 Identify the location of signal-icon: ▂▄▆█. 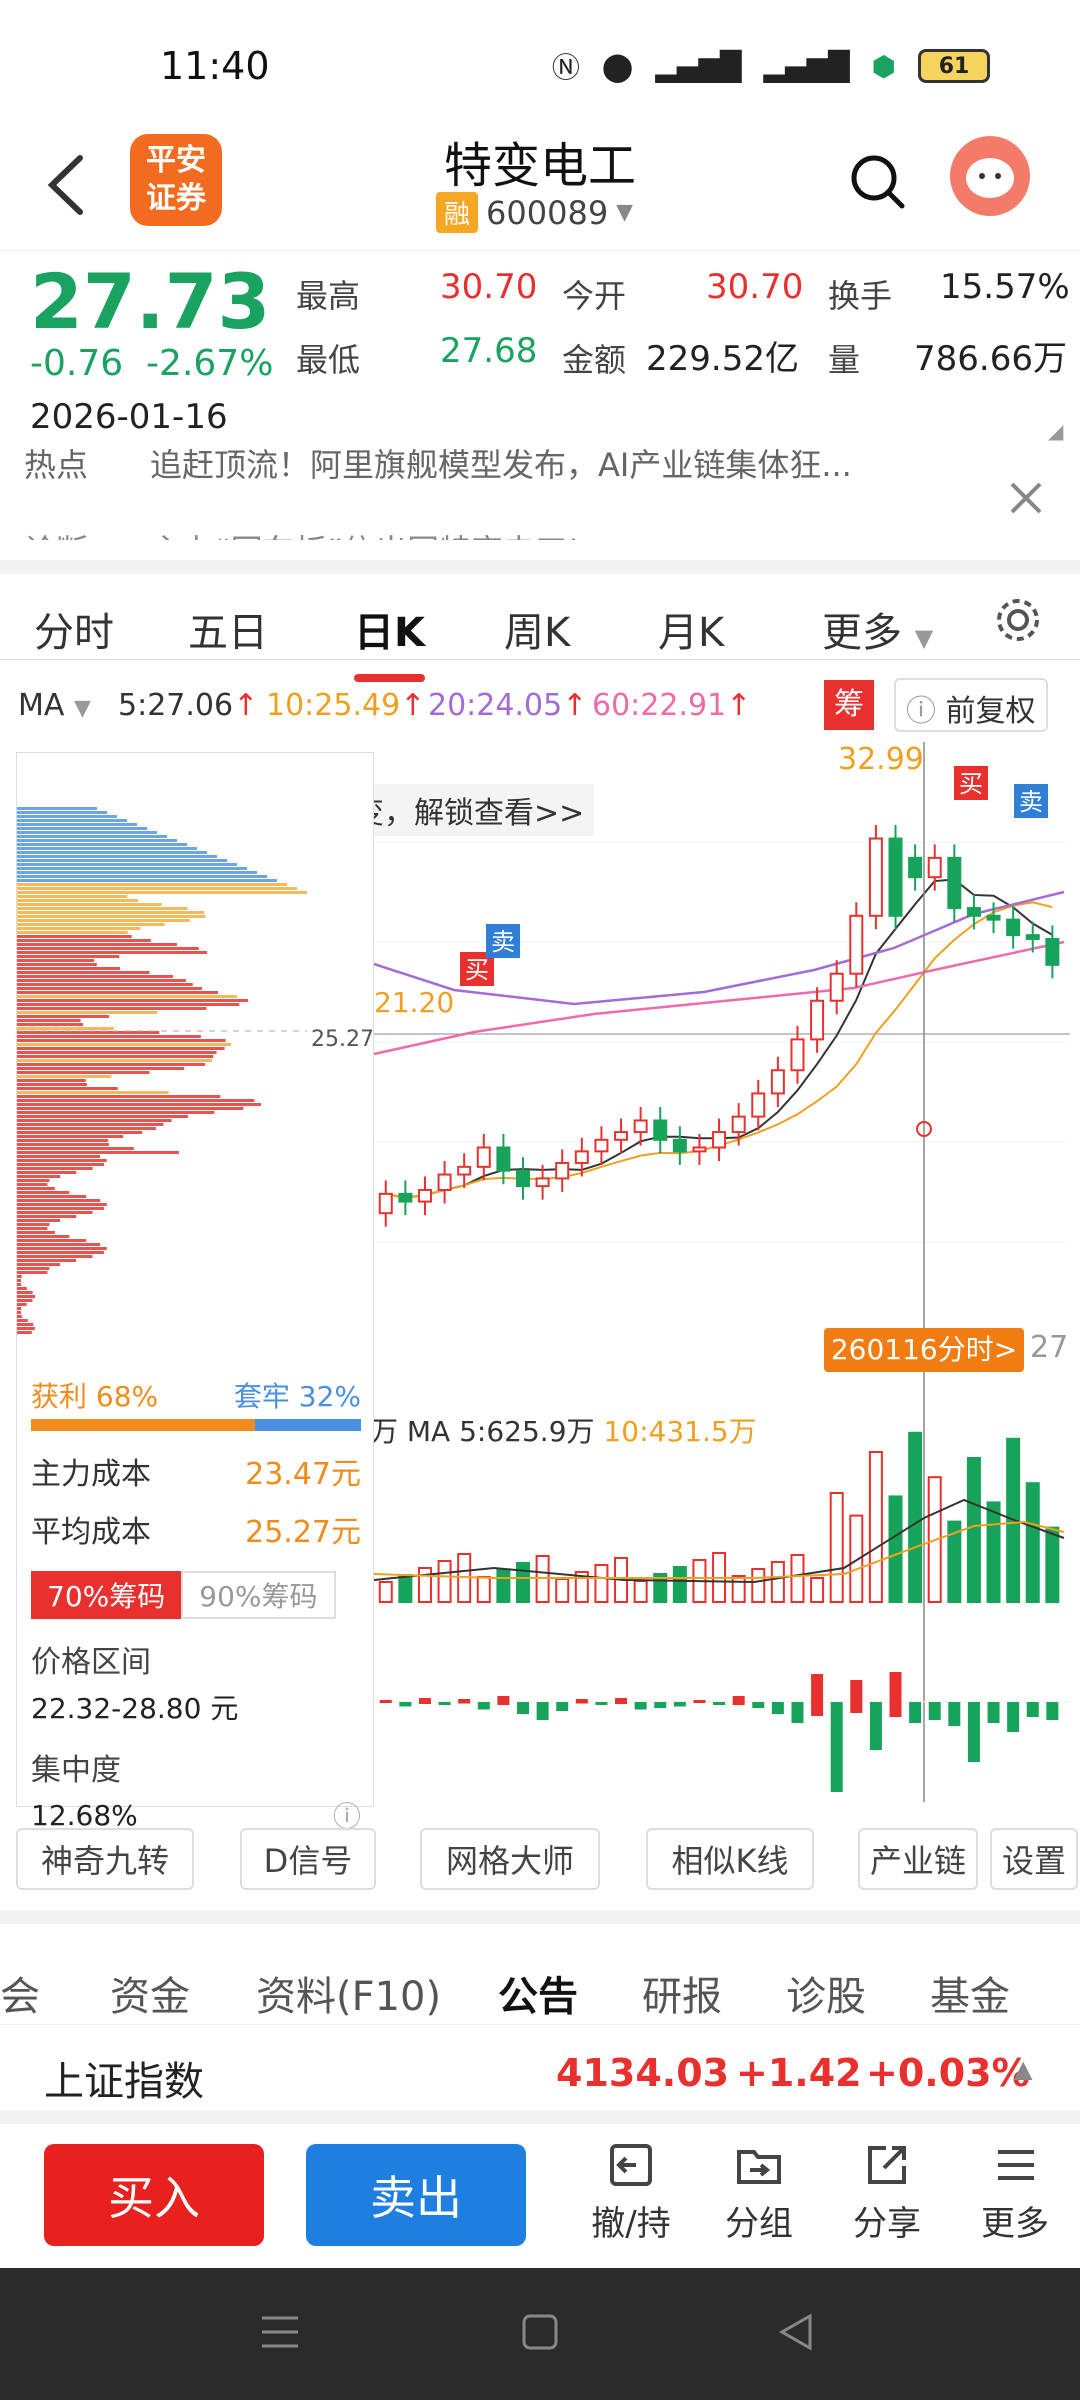
(698, 66).